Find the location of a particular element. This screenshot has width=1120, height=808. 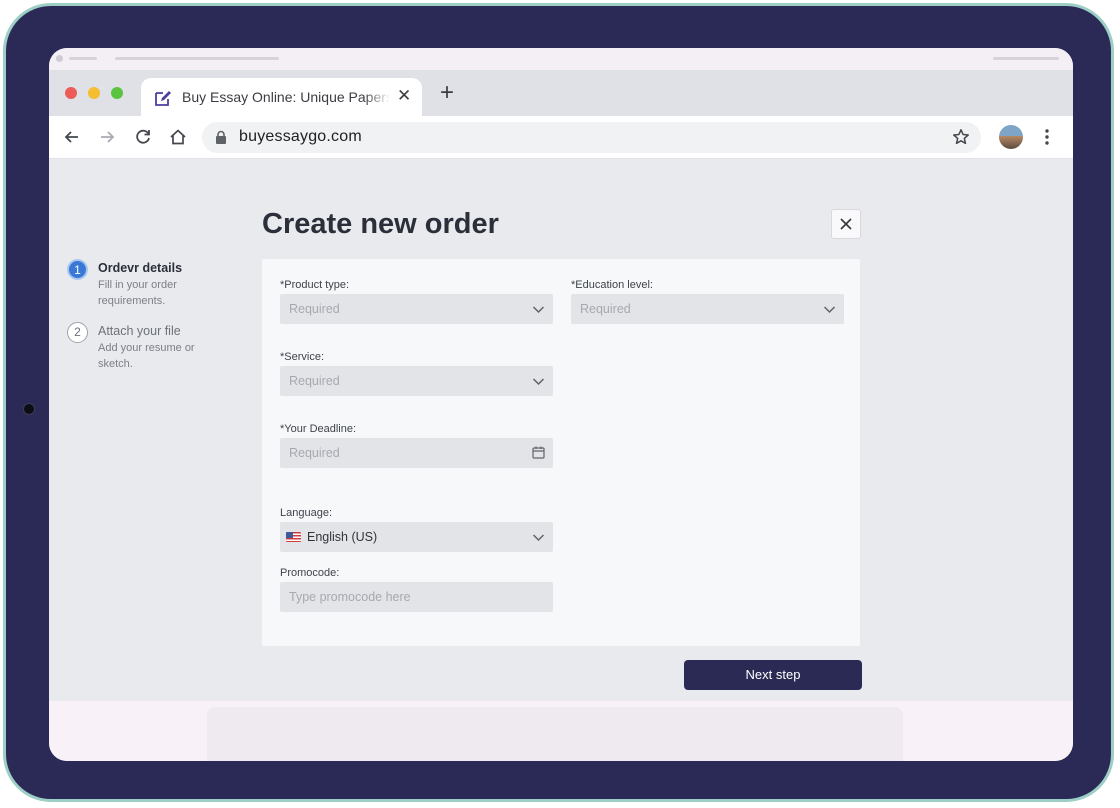

promocode-input: Type promocode here is located at coordinates (416, 597).